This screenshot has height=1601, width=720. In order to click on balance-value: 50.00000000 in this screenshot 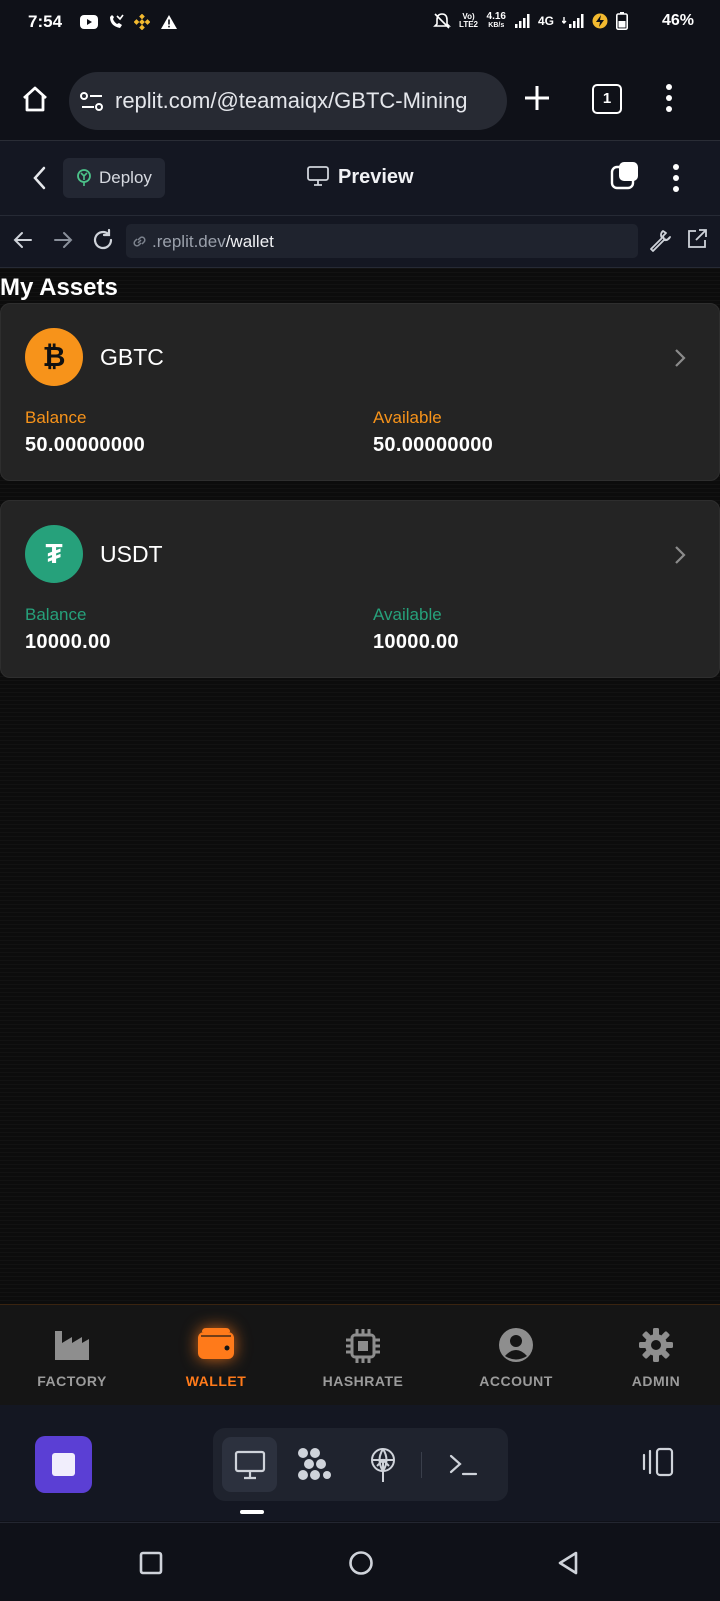, I will do `click(85, 445)`.